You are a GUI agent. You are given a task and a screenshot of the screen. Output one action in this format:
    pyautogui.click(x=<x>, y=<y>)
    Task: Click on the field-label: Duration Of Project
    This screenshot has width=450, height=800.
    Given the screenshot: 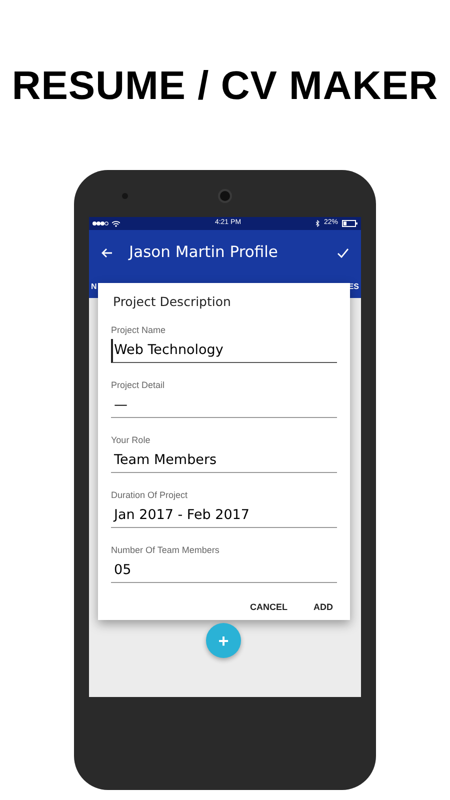 What is the action you would take?
    pyautogui.click(x=150, y=494)
    